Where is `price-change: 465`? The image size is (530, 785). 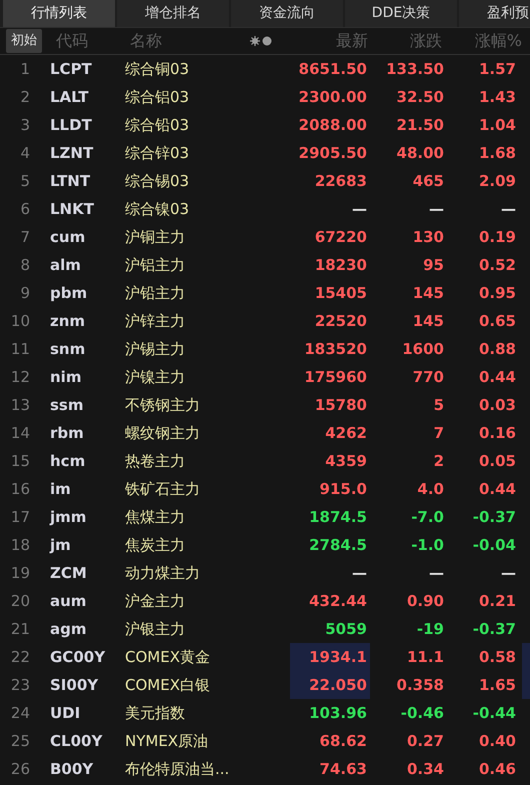 price-change: 465 is located at coordinates (428, 181).